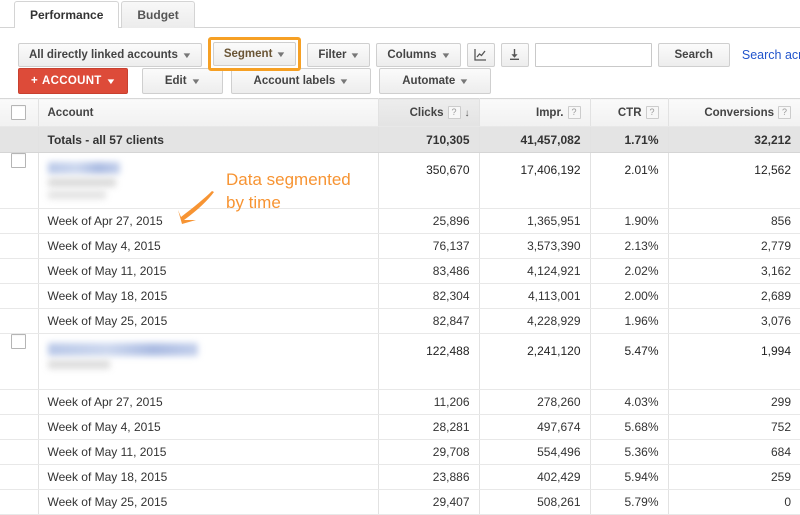 Image resolution: width=800 pixels, height=515 pixels. I want to click on segment-highlight-box: Segment ▼, so click(254, 54).